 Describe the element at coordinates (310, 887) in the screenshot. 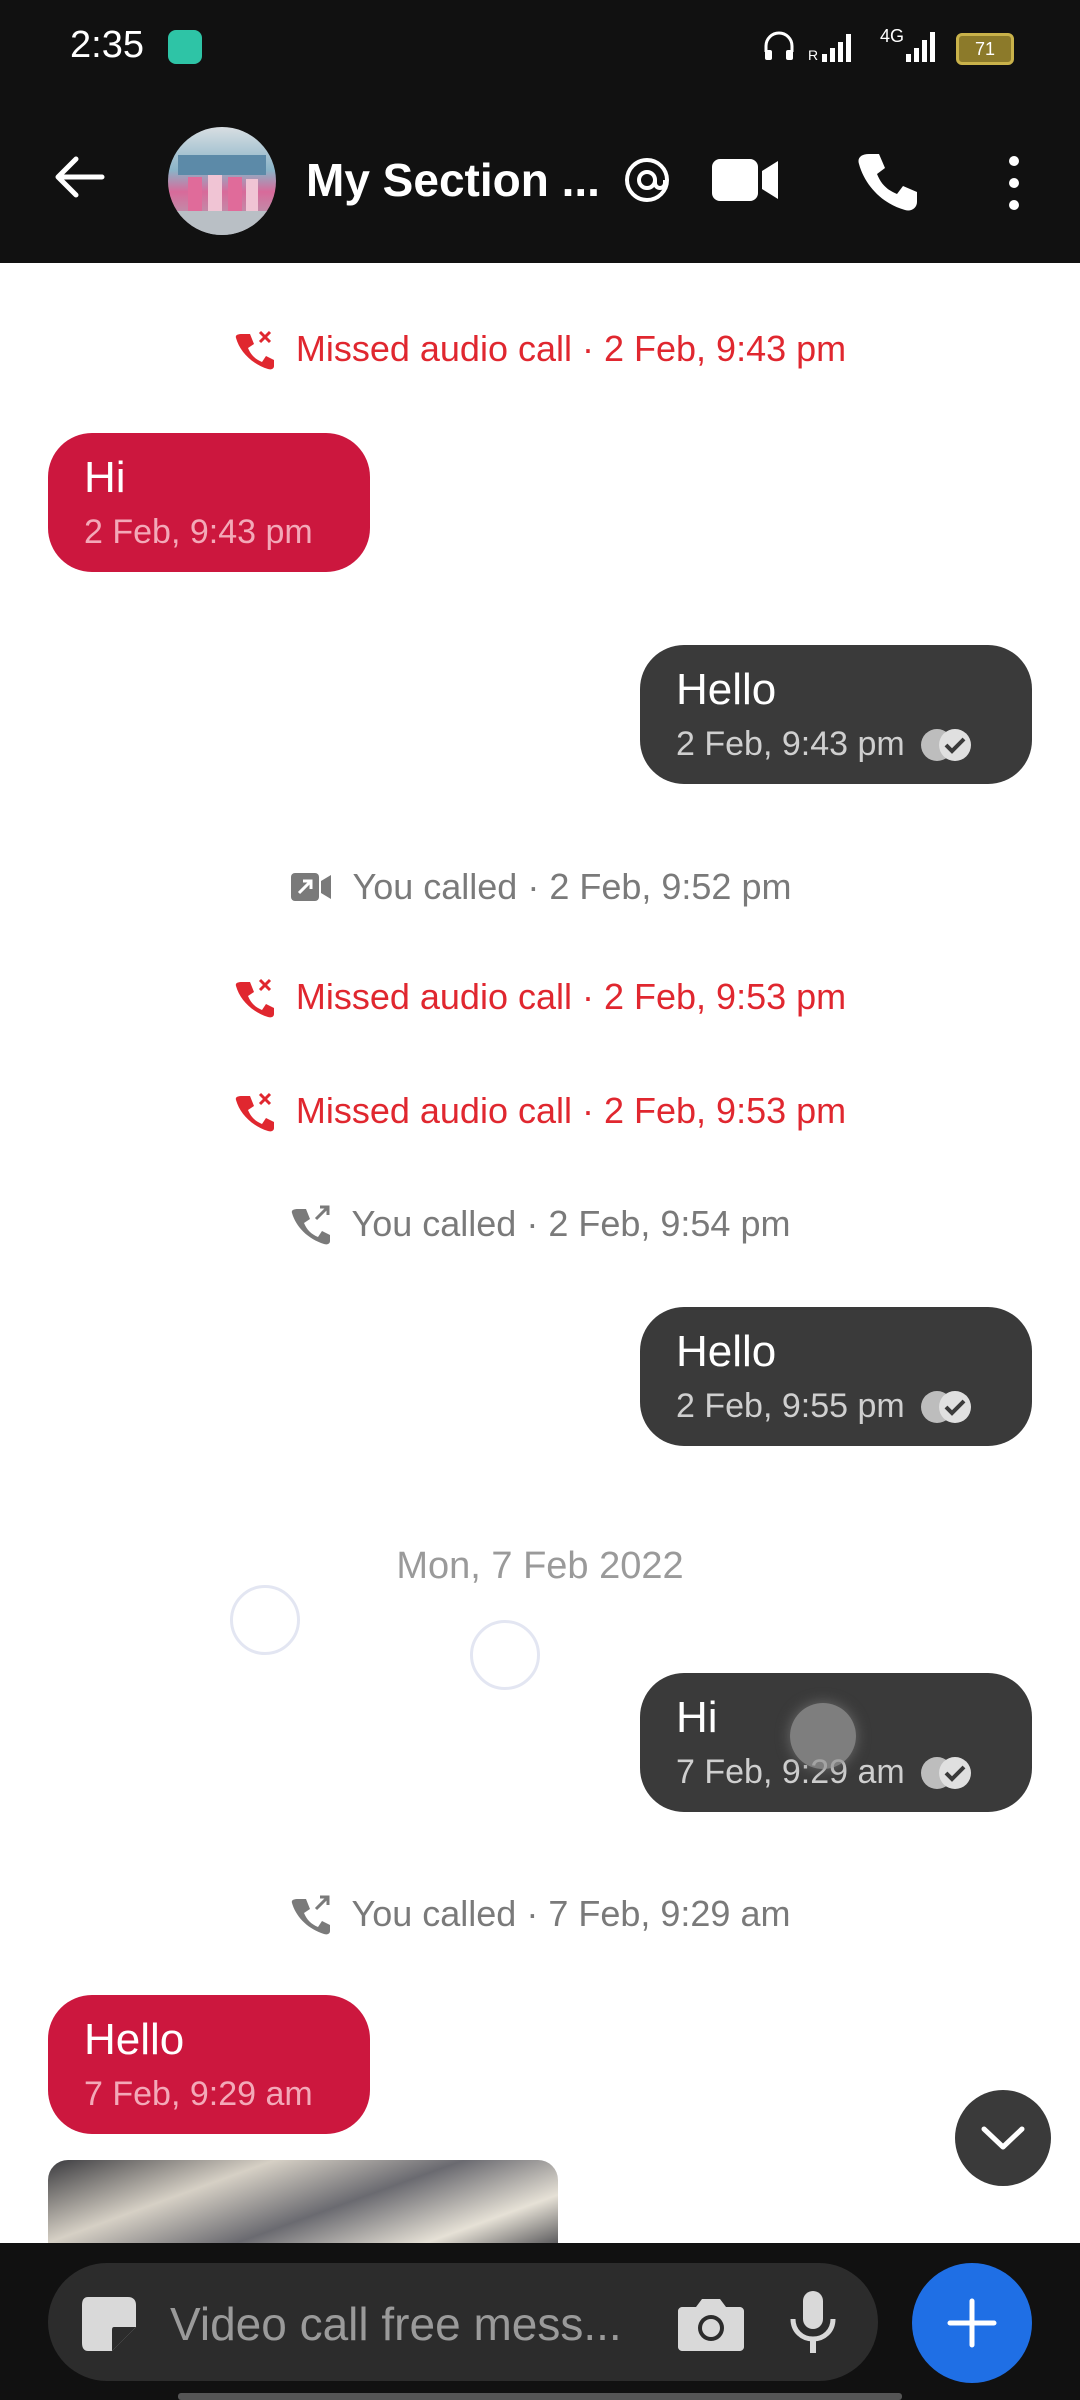

I see `video-call-outgoing-icon` at that location.